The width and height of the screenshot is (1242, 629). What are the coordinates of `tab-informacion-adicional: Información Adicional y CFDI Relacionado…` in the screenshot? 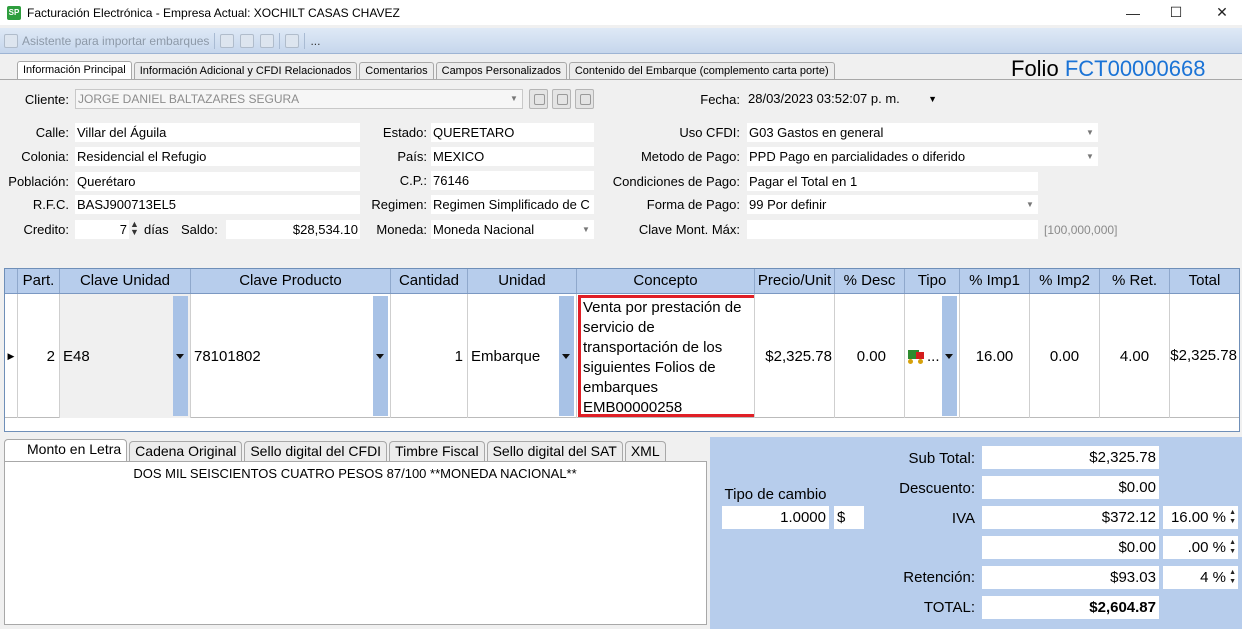 It's located at (245, 70).